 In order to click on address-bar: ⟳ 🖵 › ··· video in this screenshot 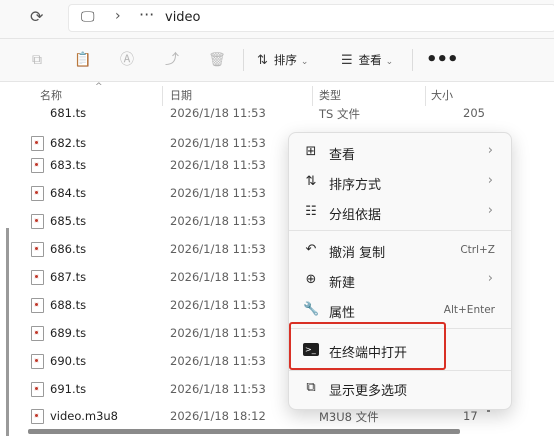, I will do `click(277, 19)`.